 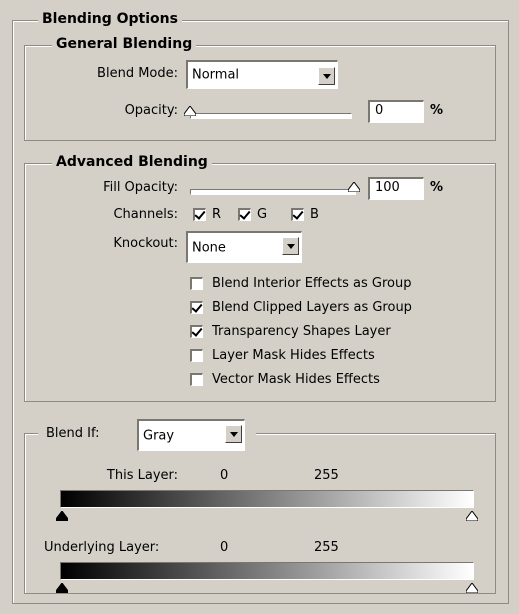 I want to click on blend-if-value: Gray, so click(x=159, y=435).